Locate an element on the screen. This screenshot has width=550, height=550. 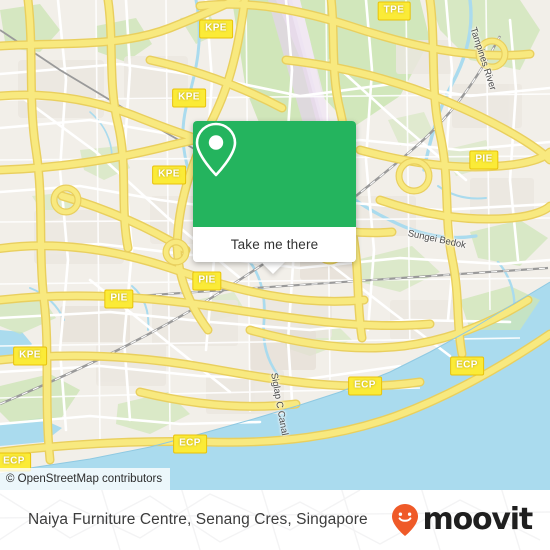
osm-attribution-text: © OpenStreetMap contributors is located at coordinates (84, 479).